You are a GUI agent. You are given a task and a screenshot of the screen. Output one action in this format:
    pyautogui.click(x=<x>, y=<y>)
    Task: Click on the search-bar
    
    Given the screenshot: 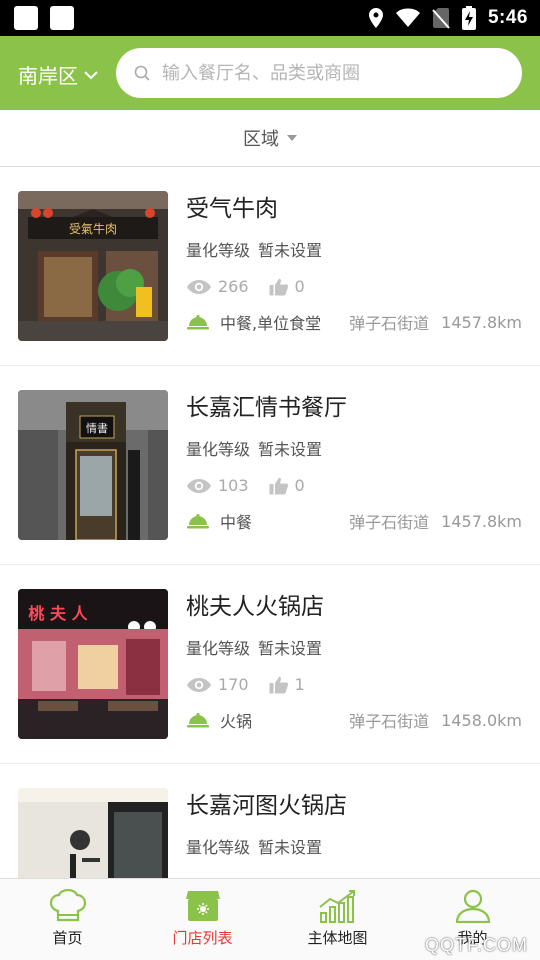 What is the action you would take?
    pyautogui.click(x=319, y=73)
    